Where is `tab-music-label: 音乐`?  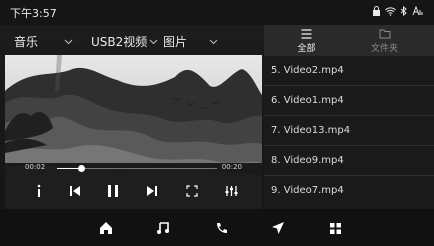 tab-music-label: 音乐 is located at coordinates (26, 42).